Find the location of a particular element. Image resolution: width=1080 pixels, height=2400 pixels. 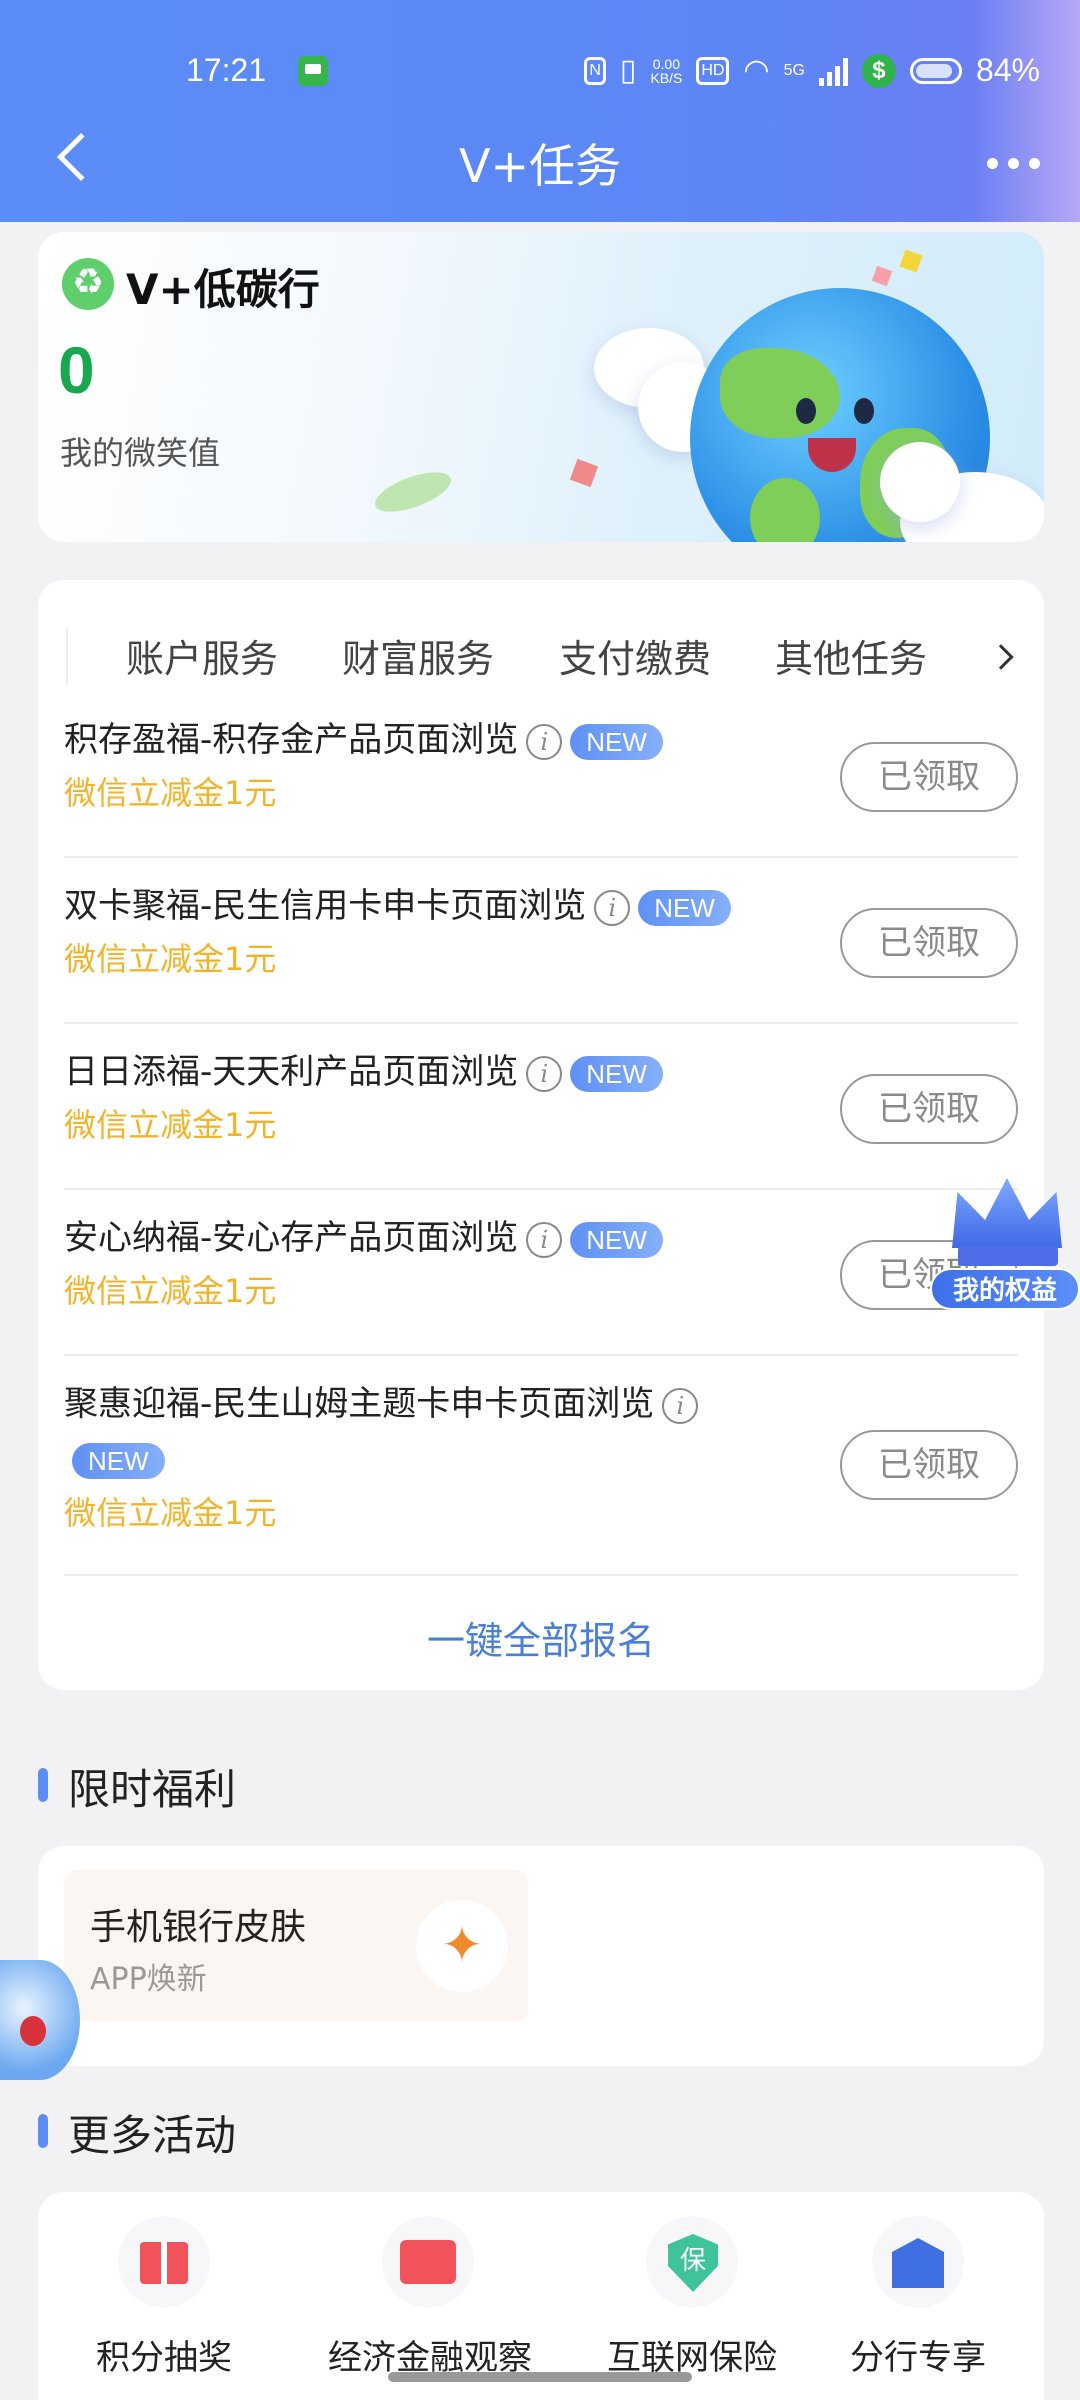

activity-label: 积分抽奖 is located at coordinates (164, 2358).